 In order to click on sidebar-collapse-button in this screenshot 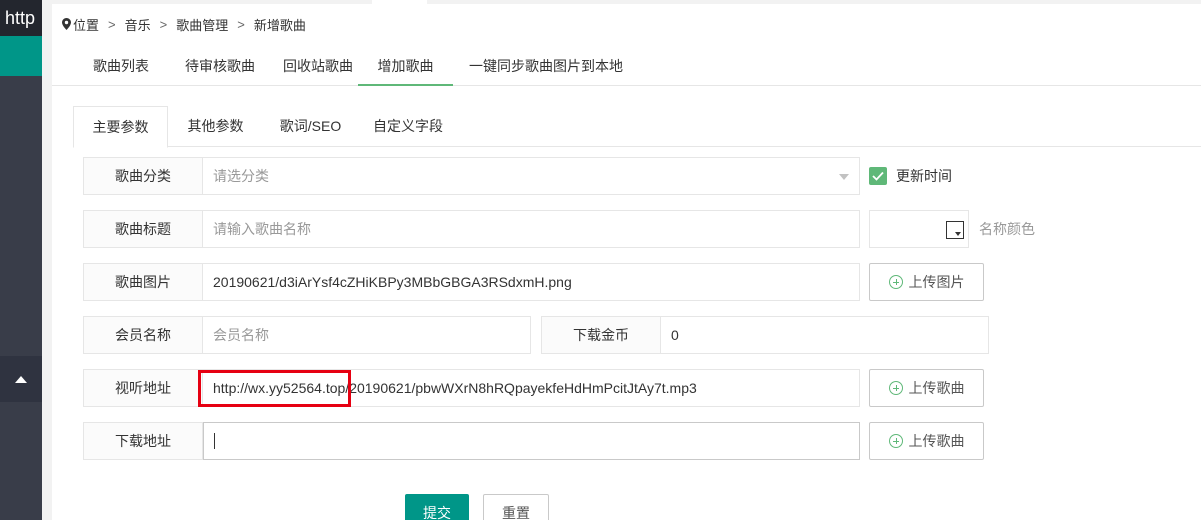, I will do `click(21, 379)`.